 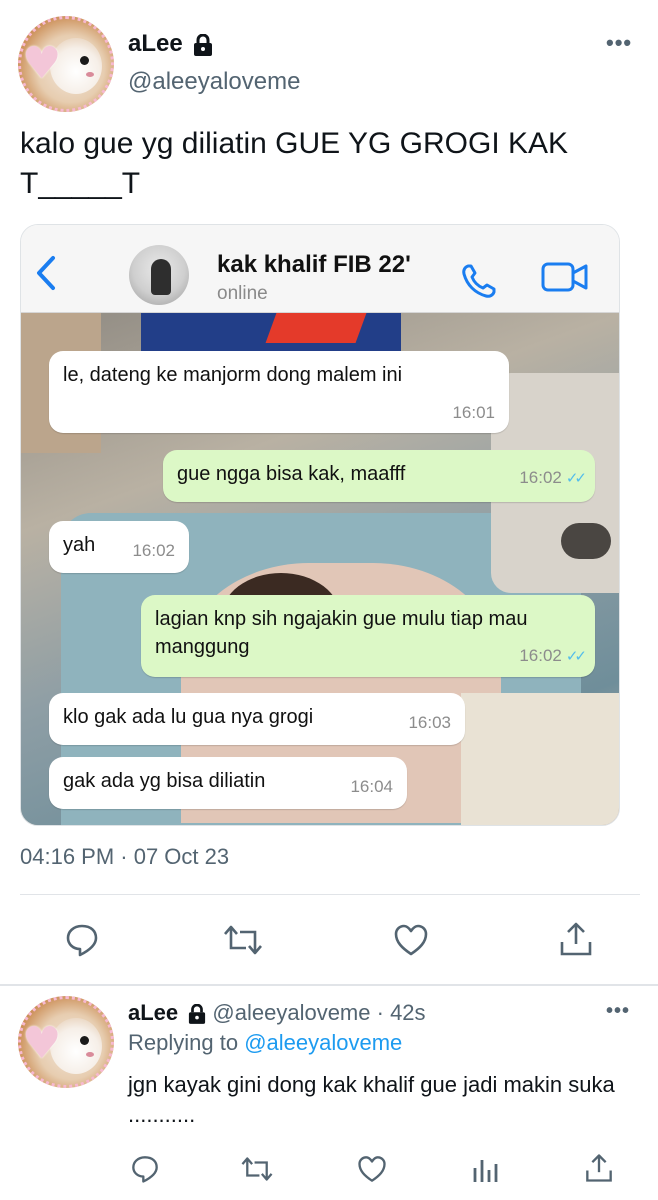 I want to click on replying-to-mention: @aleeyaloveme, so click(x=323, y=1042).